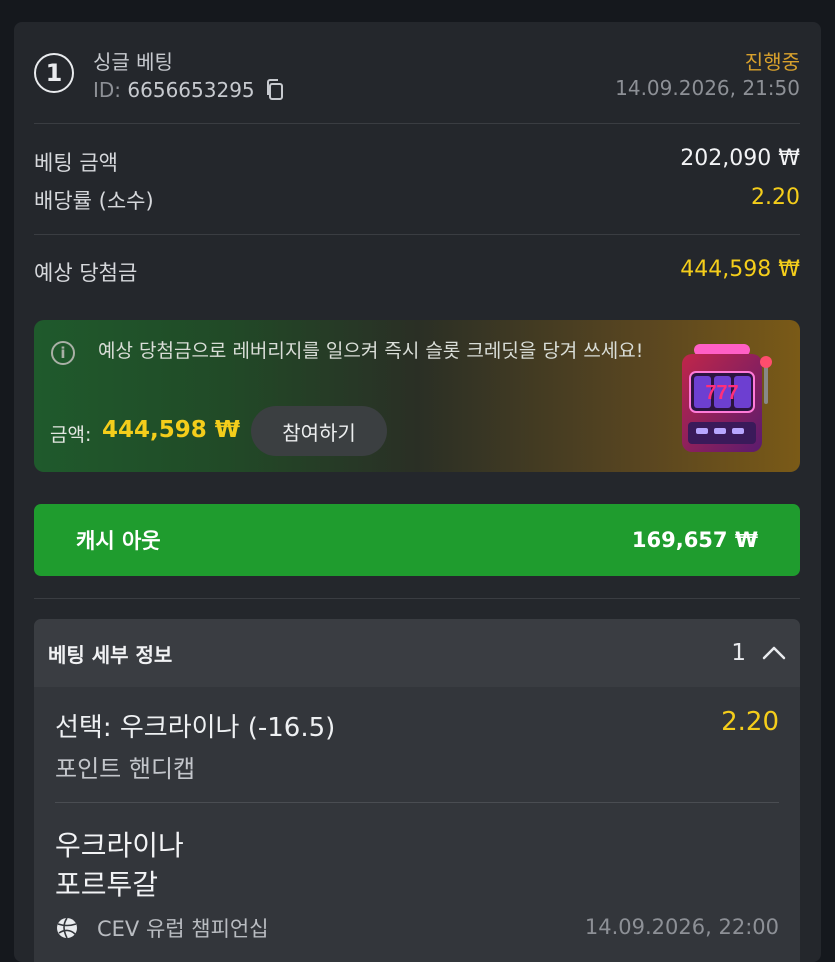 The image size is (835, 962). What do you see at coordinates (738, 653) in the screenshot?
I see `selection-count: 1` at bounding box center [738, 653].